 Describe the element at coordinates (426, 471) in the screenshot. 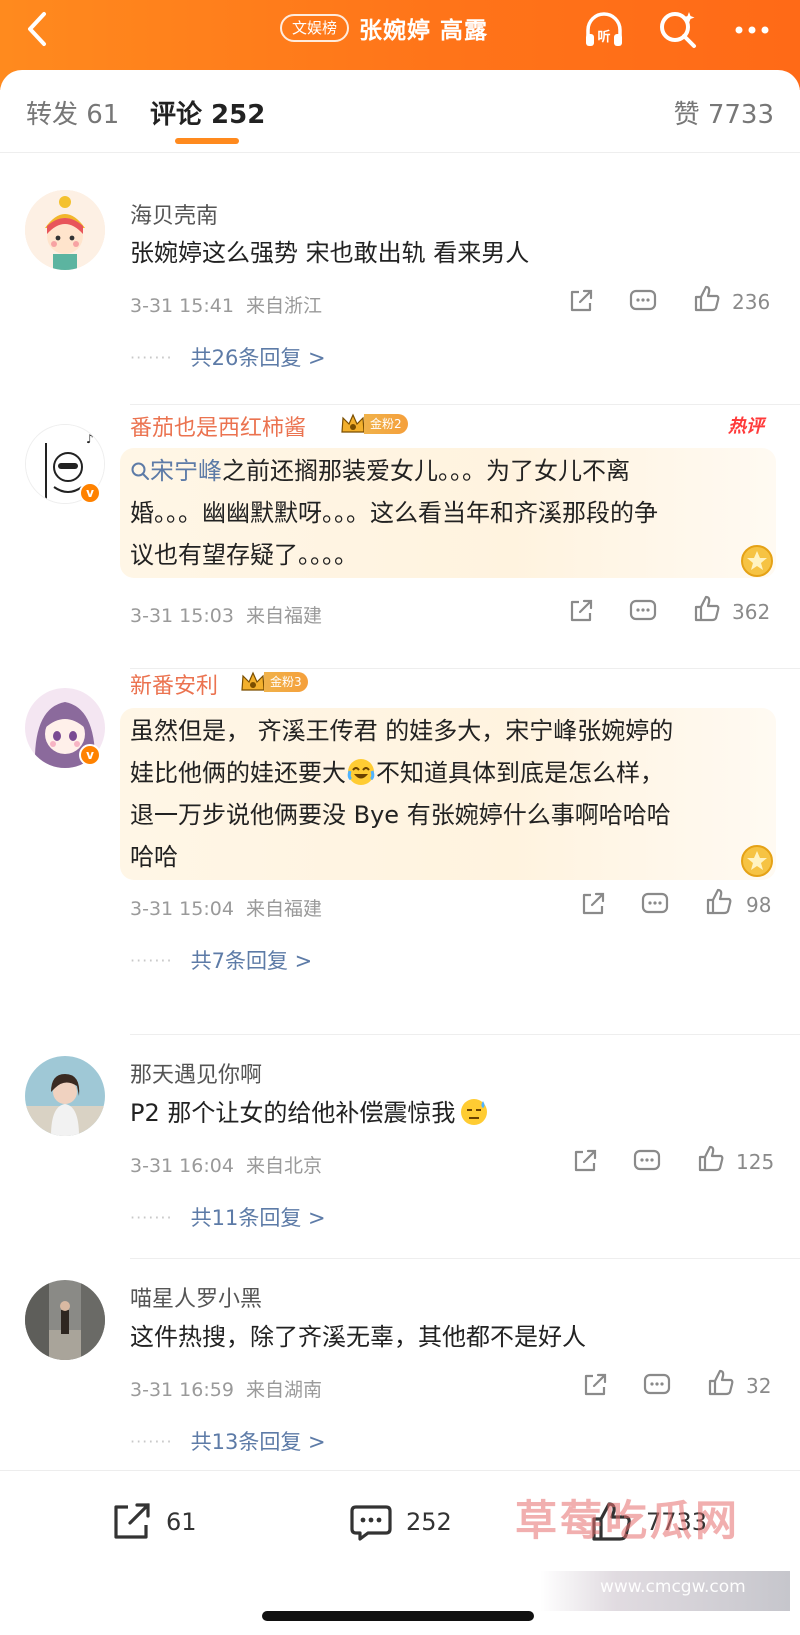

I see `comment-line-rest: 之前还搁那装爱女儿。。。为了女儿不离` at that location.